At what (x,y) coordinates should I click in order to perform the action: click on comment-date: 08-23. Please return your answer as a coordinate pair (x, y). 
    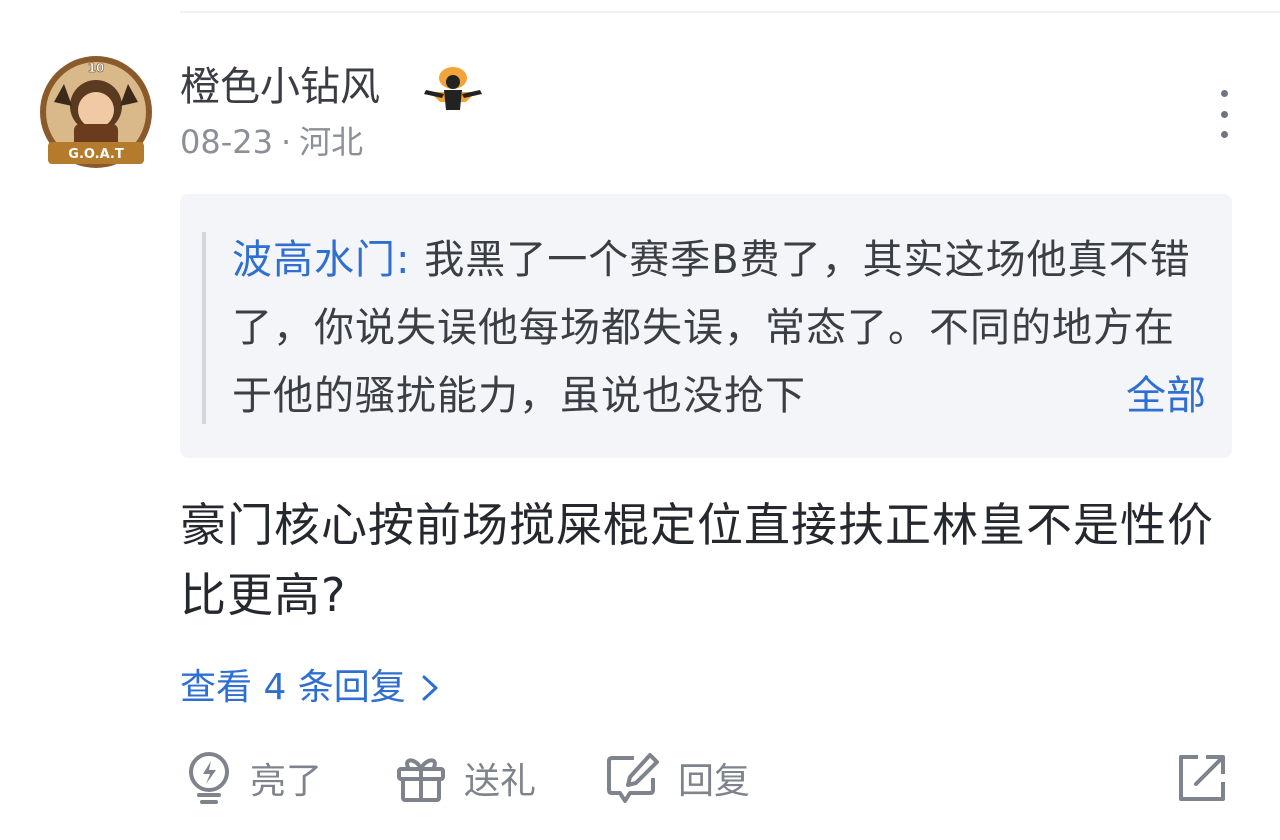
    Looking at the image, I should click on (226, 142).